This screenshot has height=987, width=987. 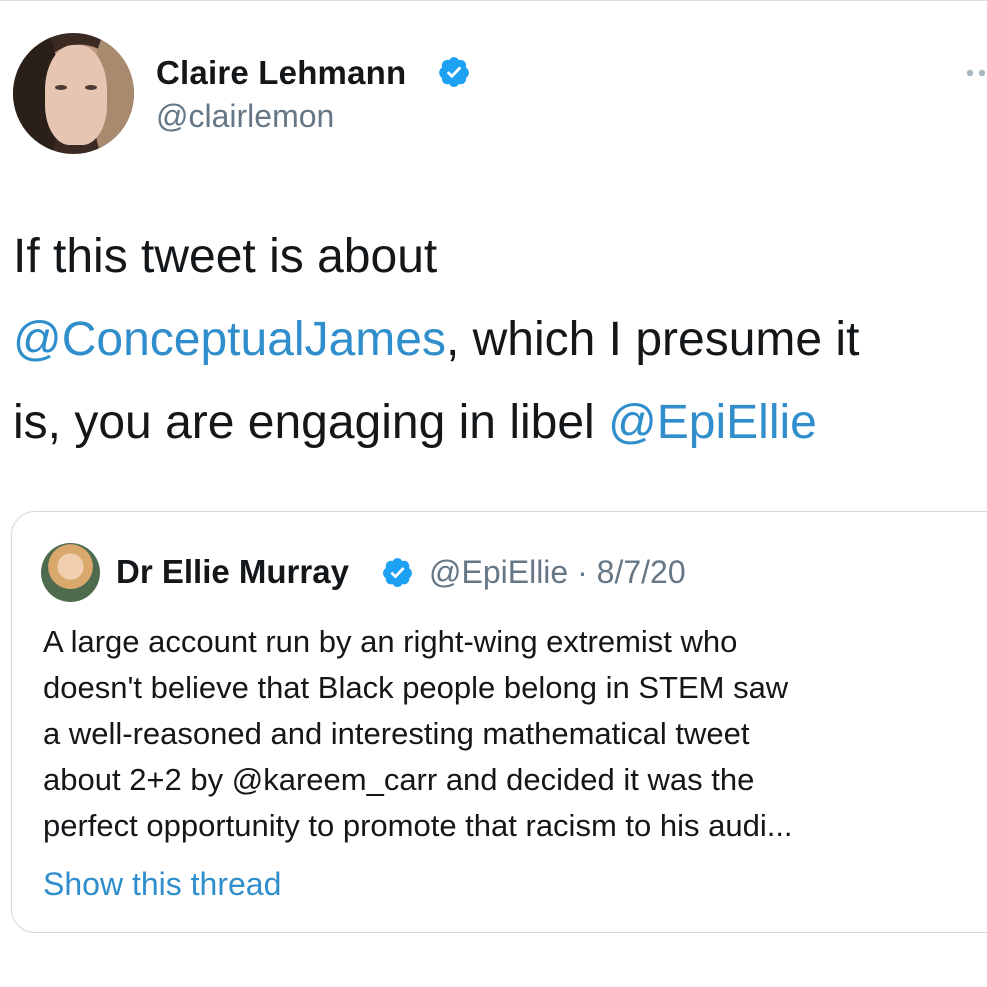 I want to click on show-thread-link: Show this thread, so click(x=162, y=884).